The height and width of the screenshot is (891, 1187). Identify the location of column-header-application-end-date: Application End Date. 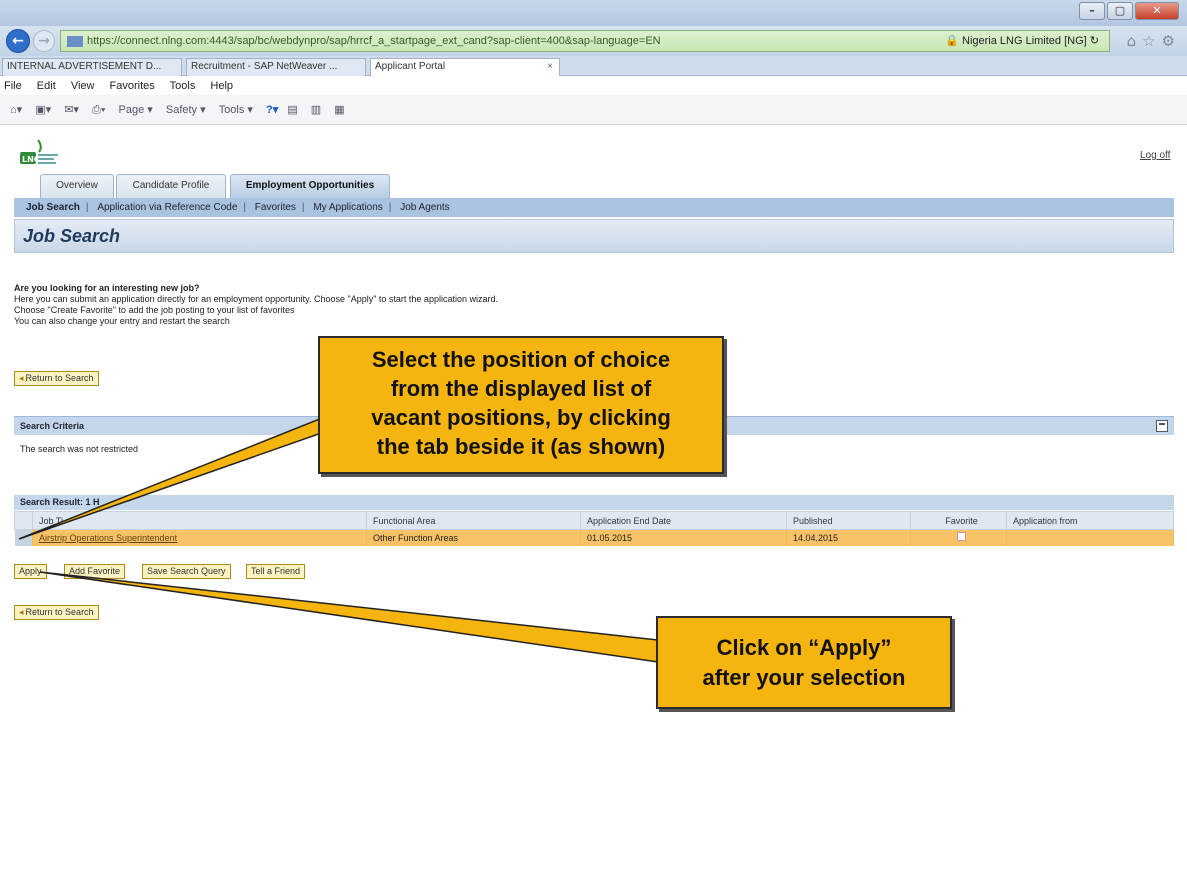
(683, 520).